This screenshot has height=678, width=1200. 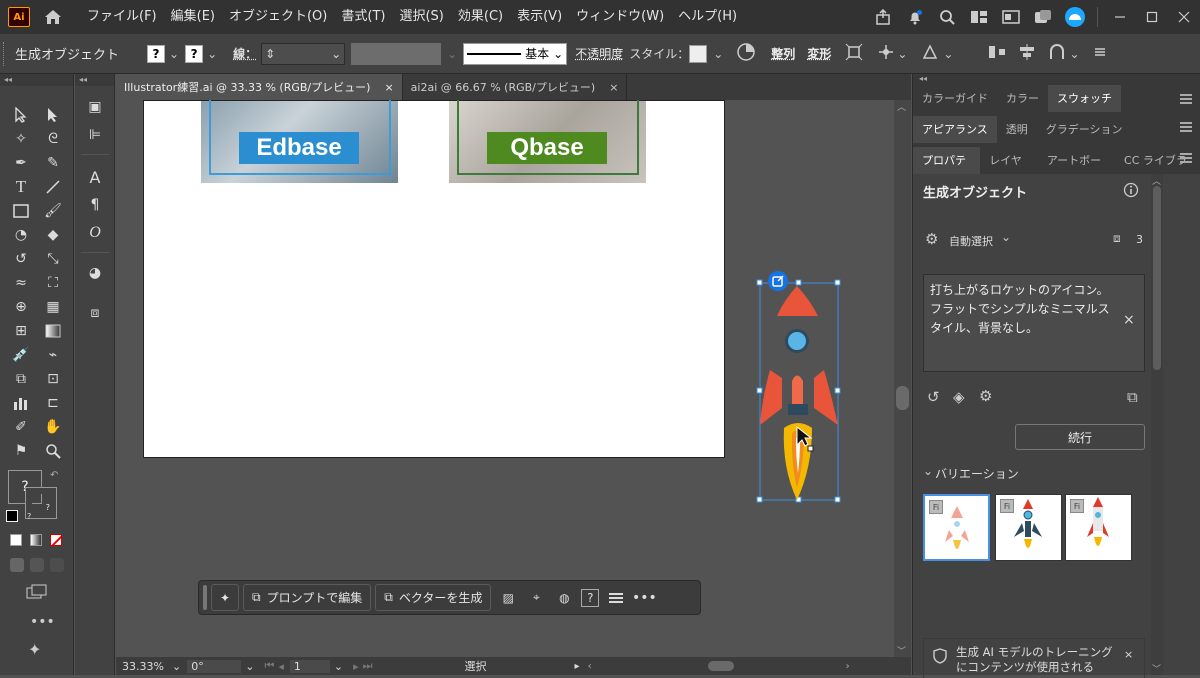 I want to click on menu-select: 選択(S), so click(x=421, y=17).